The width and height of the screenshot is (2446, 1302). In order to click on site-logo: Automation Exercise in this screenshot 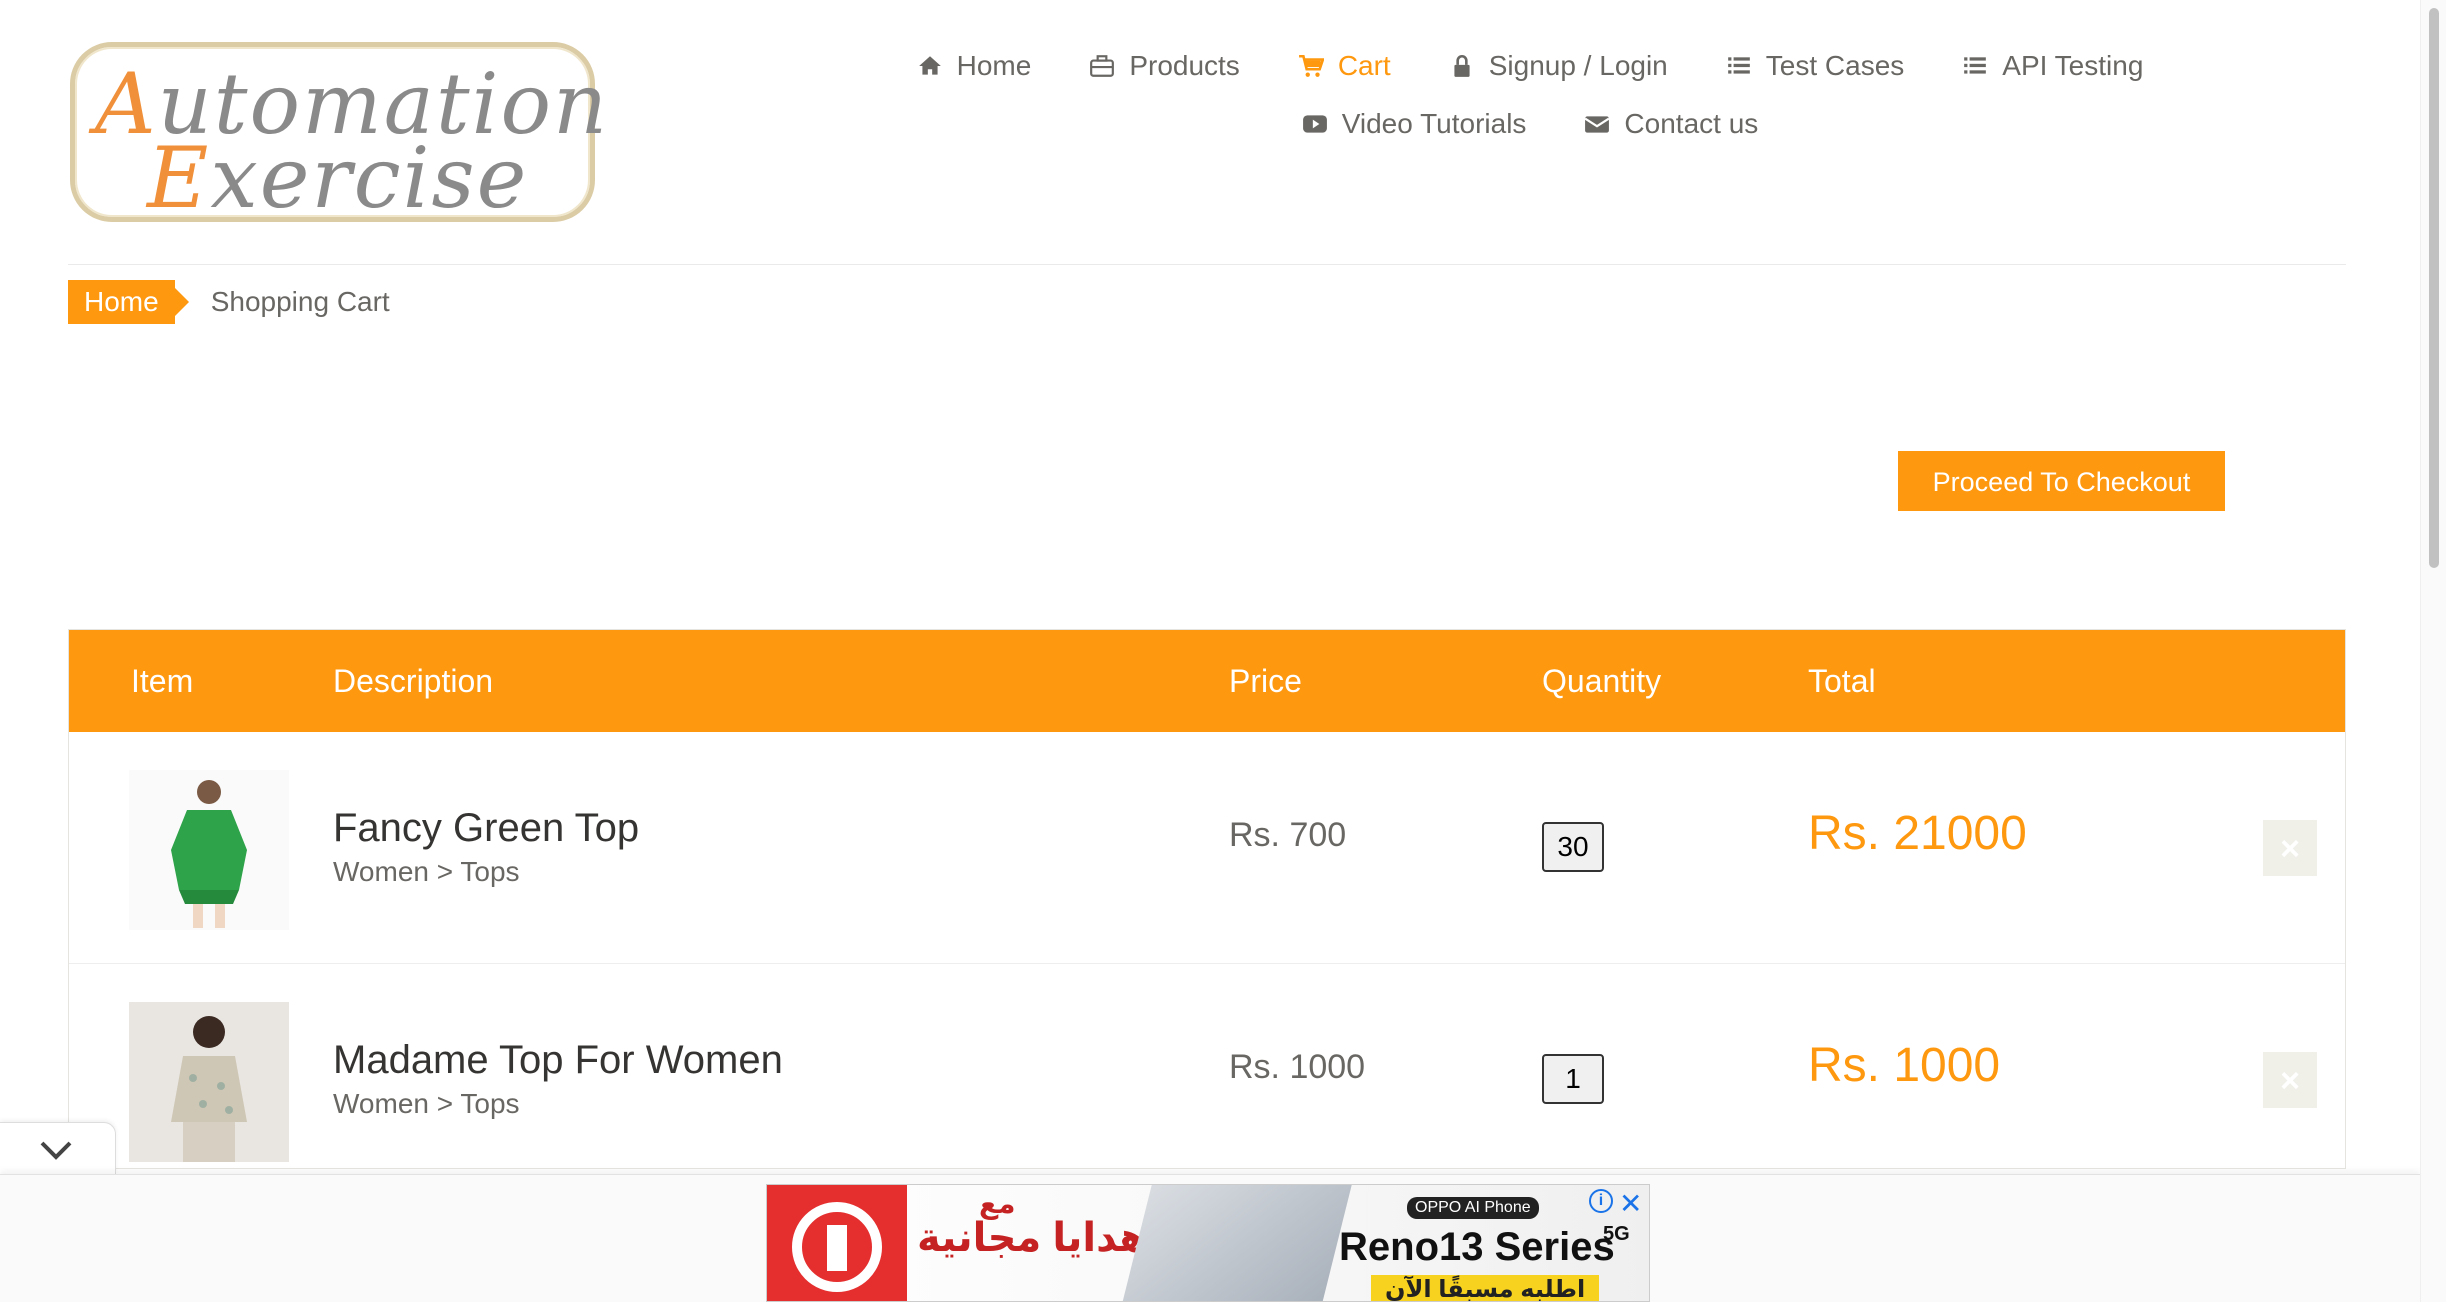, I will do `click(338, 134)`.